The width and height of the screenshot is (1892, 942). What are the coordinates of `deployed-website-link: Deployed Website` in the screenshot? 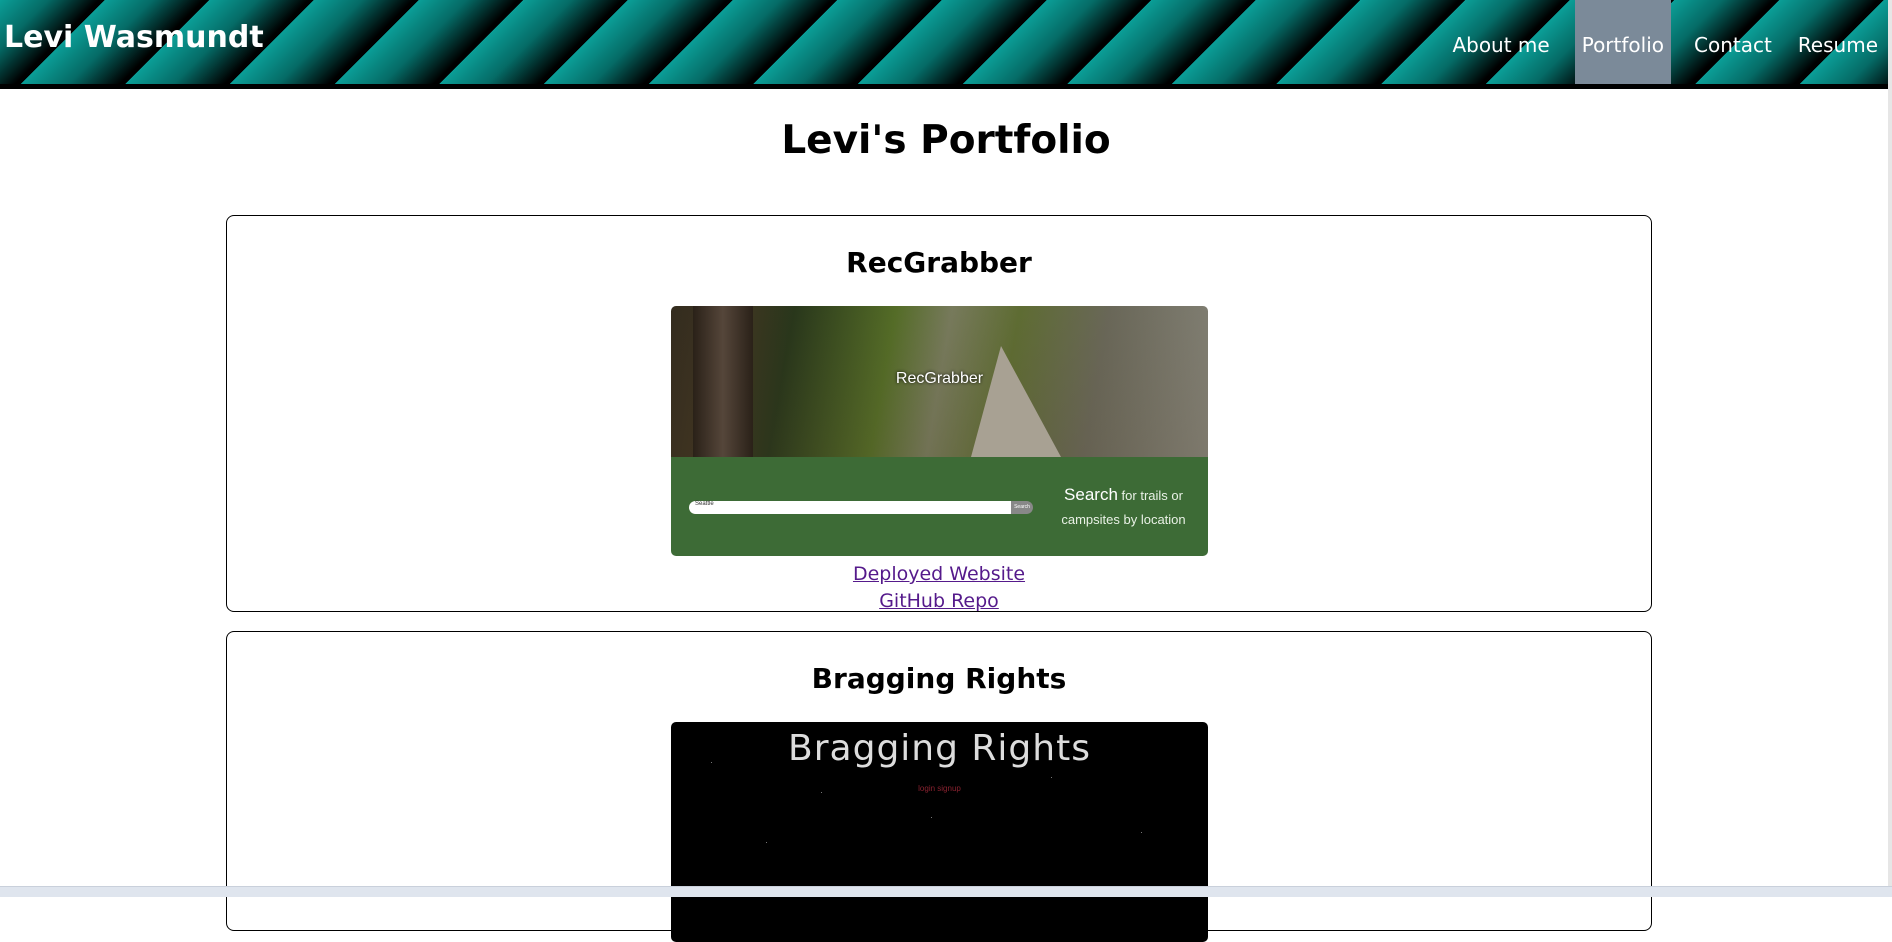 It's located at (939, 574).